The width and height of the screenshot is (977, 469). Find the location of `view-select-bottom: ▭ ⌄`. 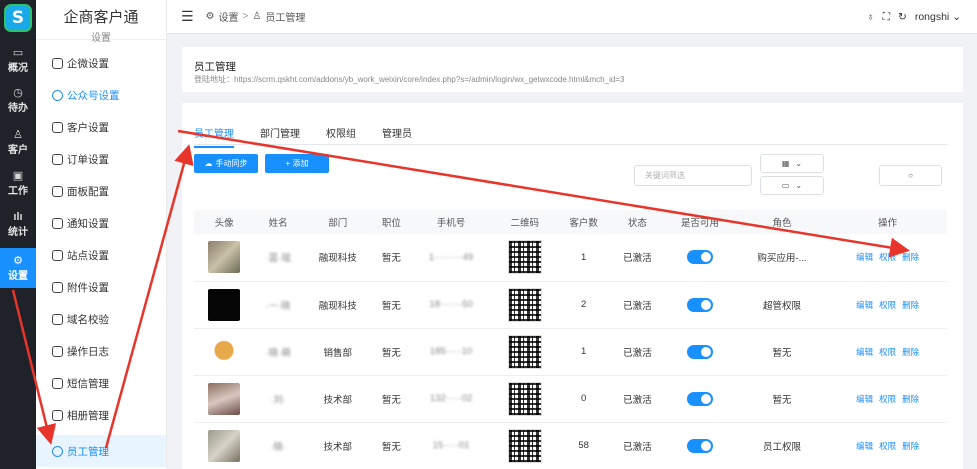

view-select-bottom: ▭ ⌄ is located at coordinates (792, 185).